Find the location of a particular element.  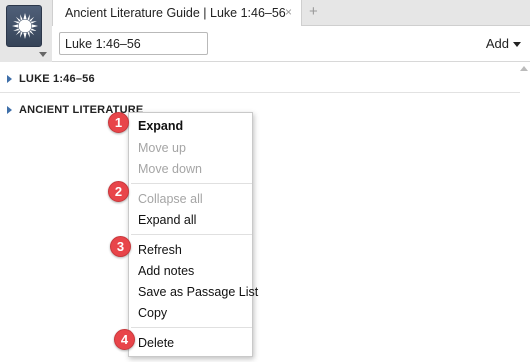

scroll-up-icon is located at coordinates (524, 68).